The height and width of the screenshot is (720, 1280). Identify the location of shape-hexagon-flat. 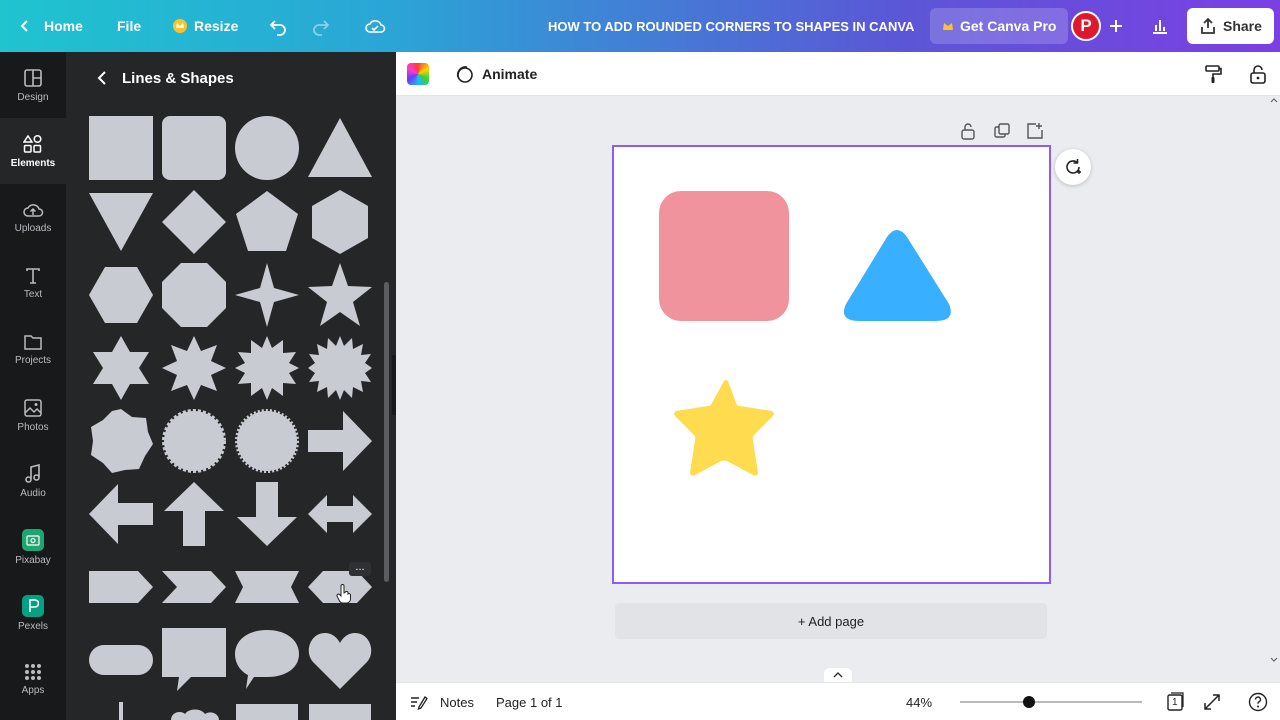
(121, 295).